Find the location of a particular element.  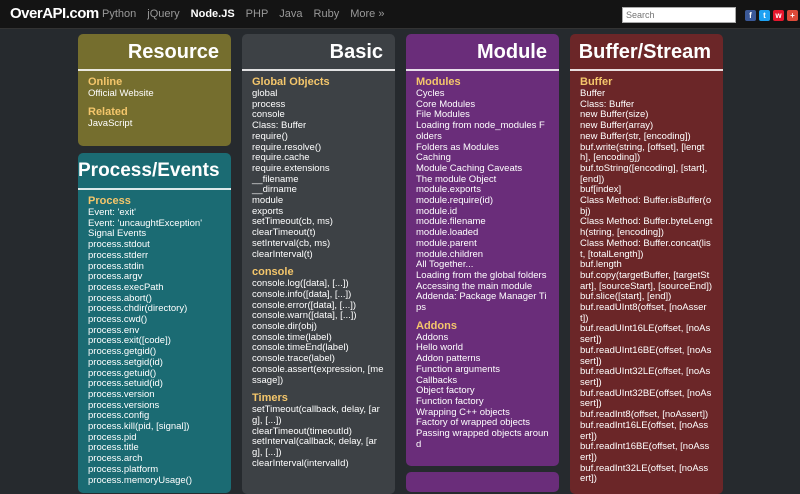

language-nav: Python jQuery Node.JS PHP Java Ruby More » is located at coordinates (248, 14).